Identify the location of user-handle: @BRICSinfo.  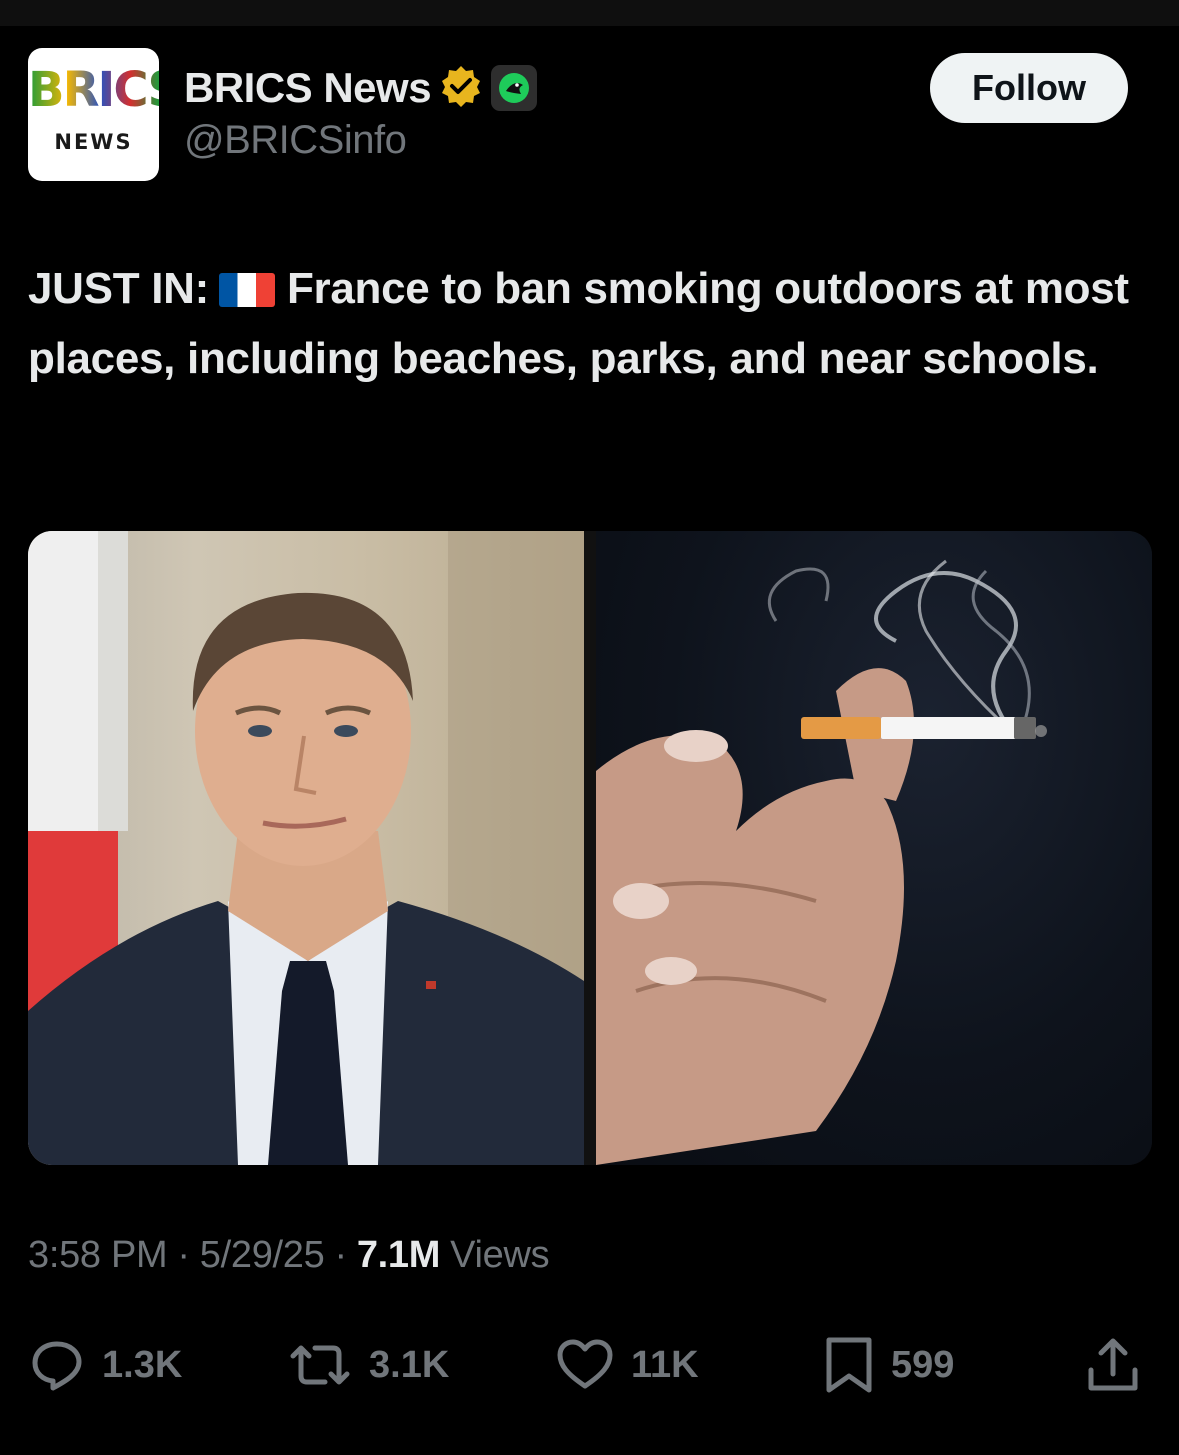
(295, 140).